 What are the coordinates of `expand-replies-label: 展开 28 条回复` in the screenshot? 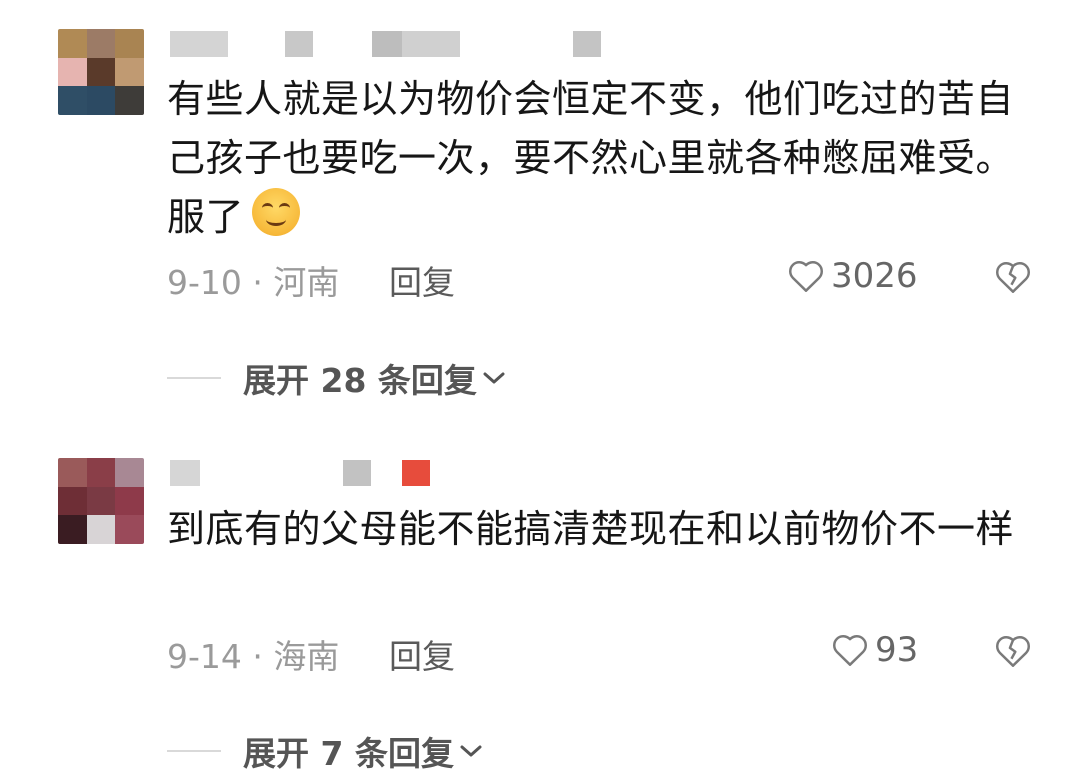 It's located at (360, 380).